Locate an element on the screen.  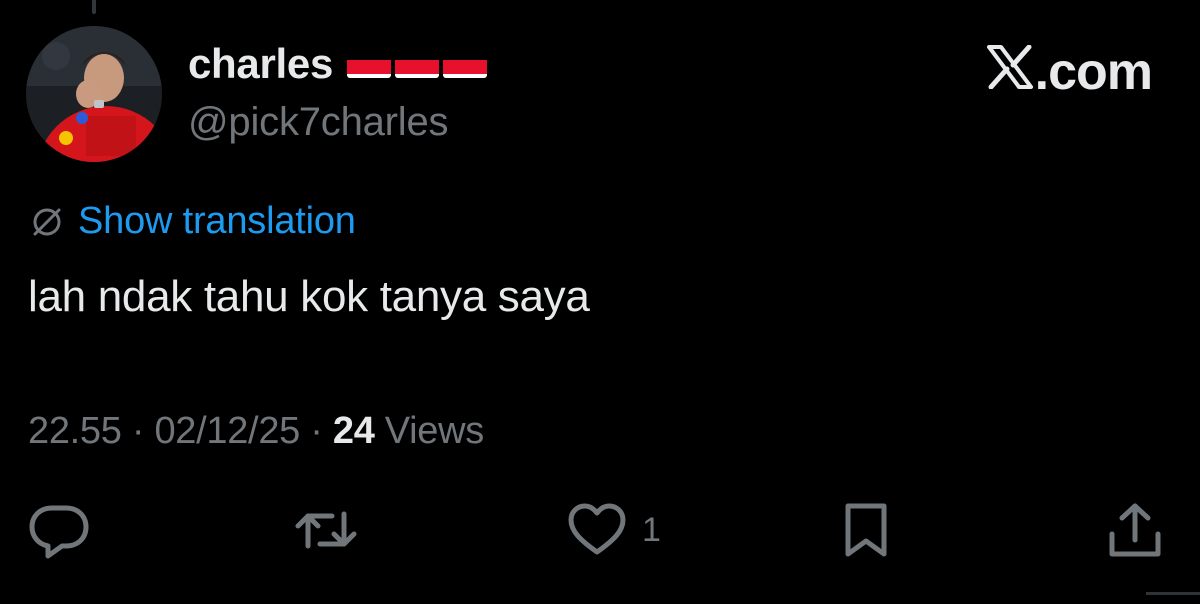
tweet-meta: 22.55 · 02/12/25 · 24 Views is located at coordinates (256, 431).